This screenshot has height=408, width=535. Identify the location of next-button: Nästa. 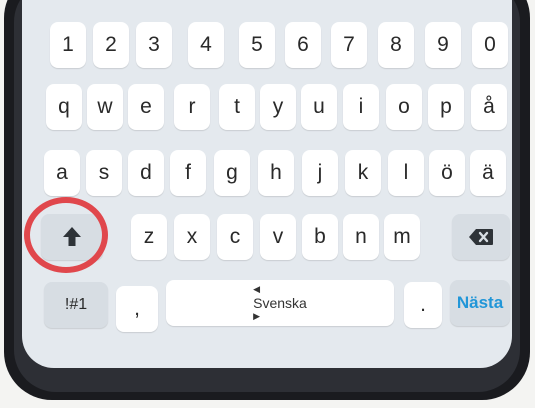
(480, 303).